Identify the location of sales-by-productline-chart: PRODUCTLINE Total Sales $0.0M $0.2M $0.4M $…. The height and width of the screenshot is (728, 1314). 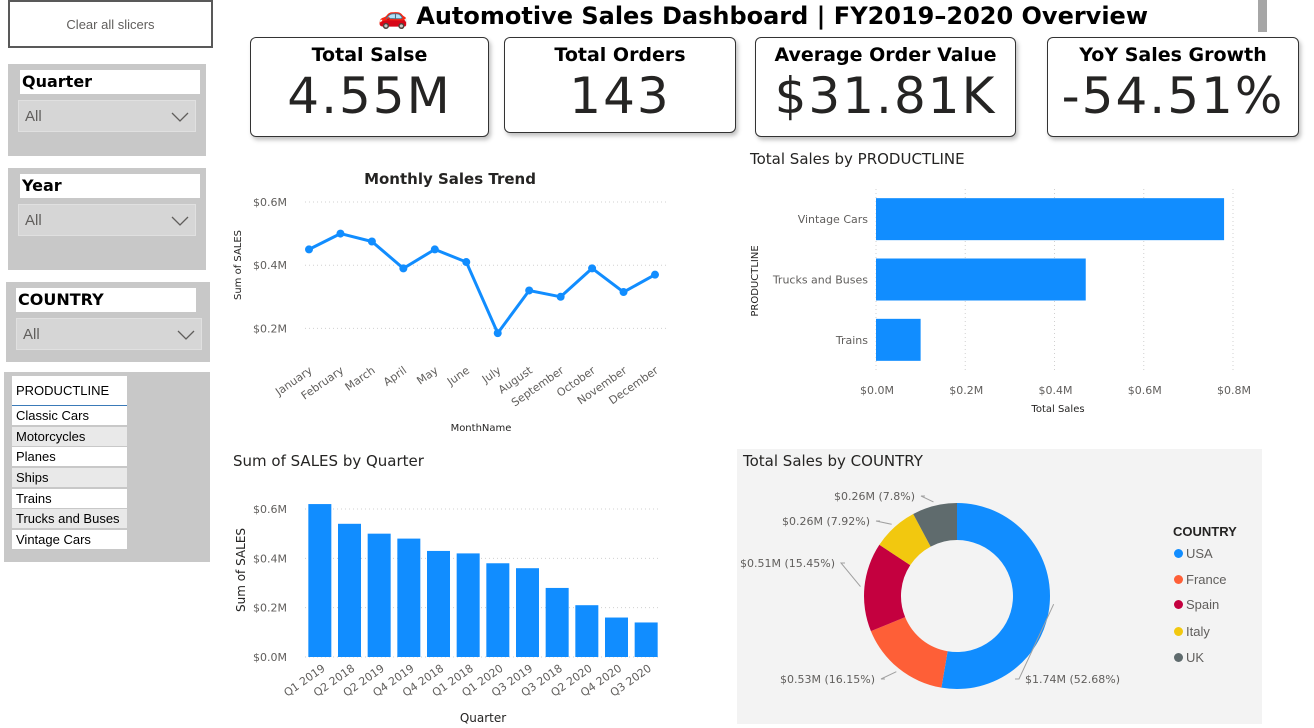
(1010, 297).